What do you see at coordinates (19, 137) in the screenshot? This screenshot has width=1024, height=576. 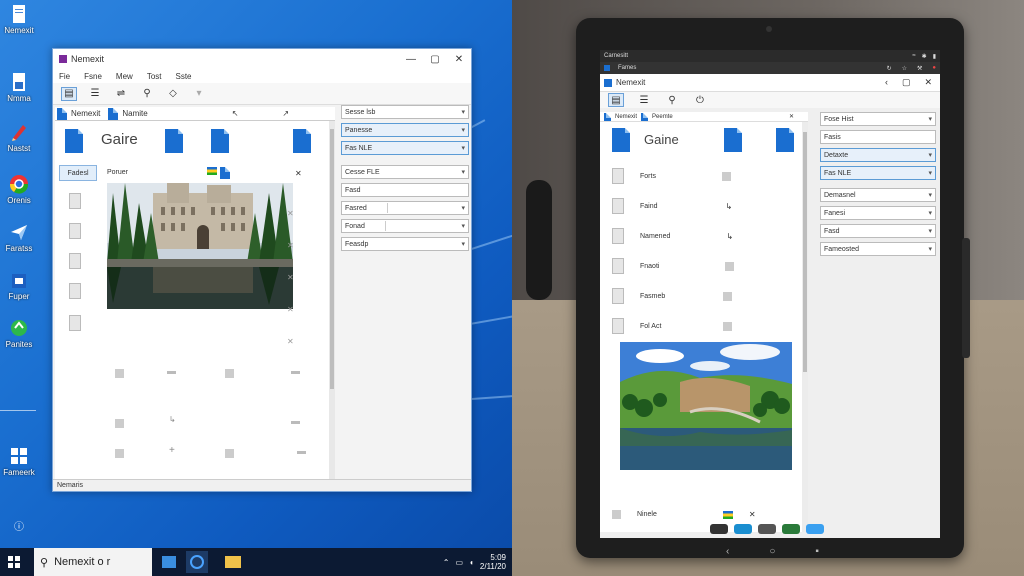 I see `desktop-icon-2: Nastst` at bounding box center [19, 137].